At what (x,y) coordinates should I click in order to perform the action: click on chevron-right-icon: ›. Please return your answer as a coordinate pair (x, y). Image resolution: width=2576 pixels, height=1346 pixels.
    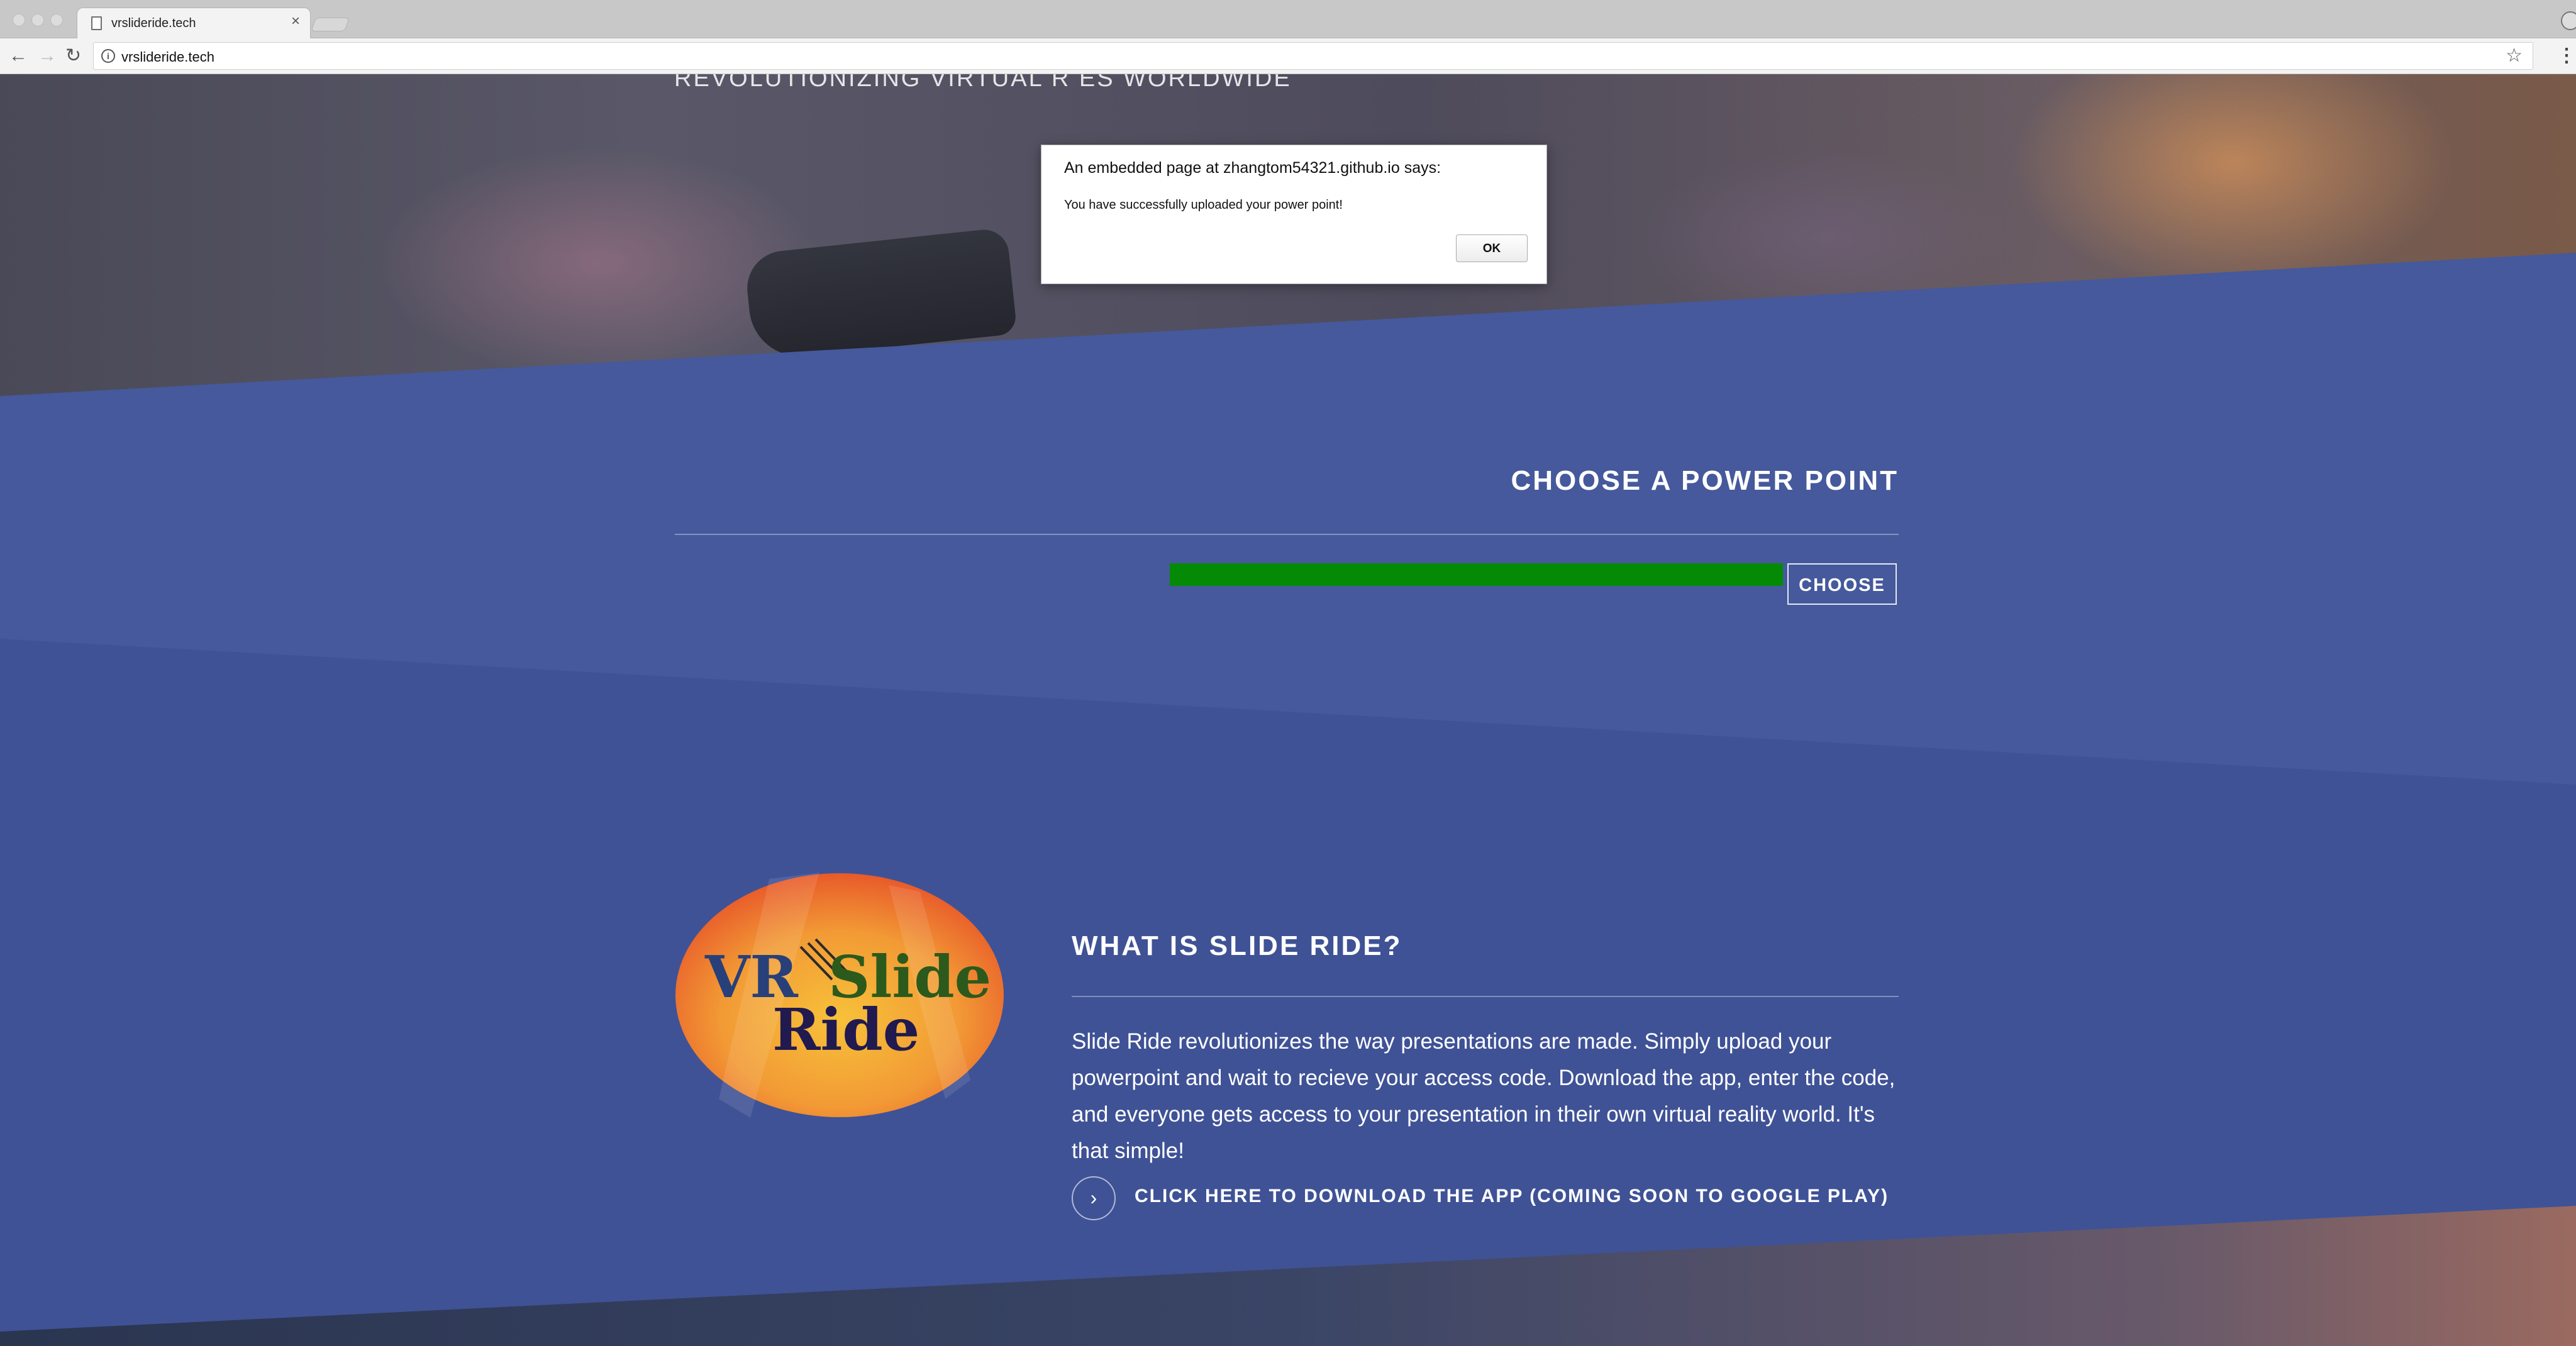
    Looking at the image, I should click on (1094, 1198).